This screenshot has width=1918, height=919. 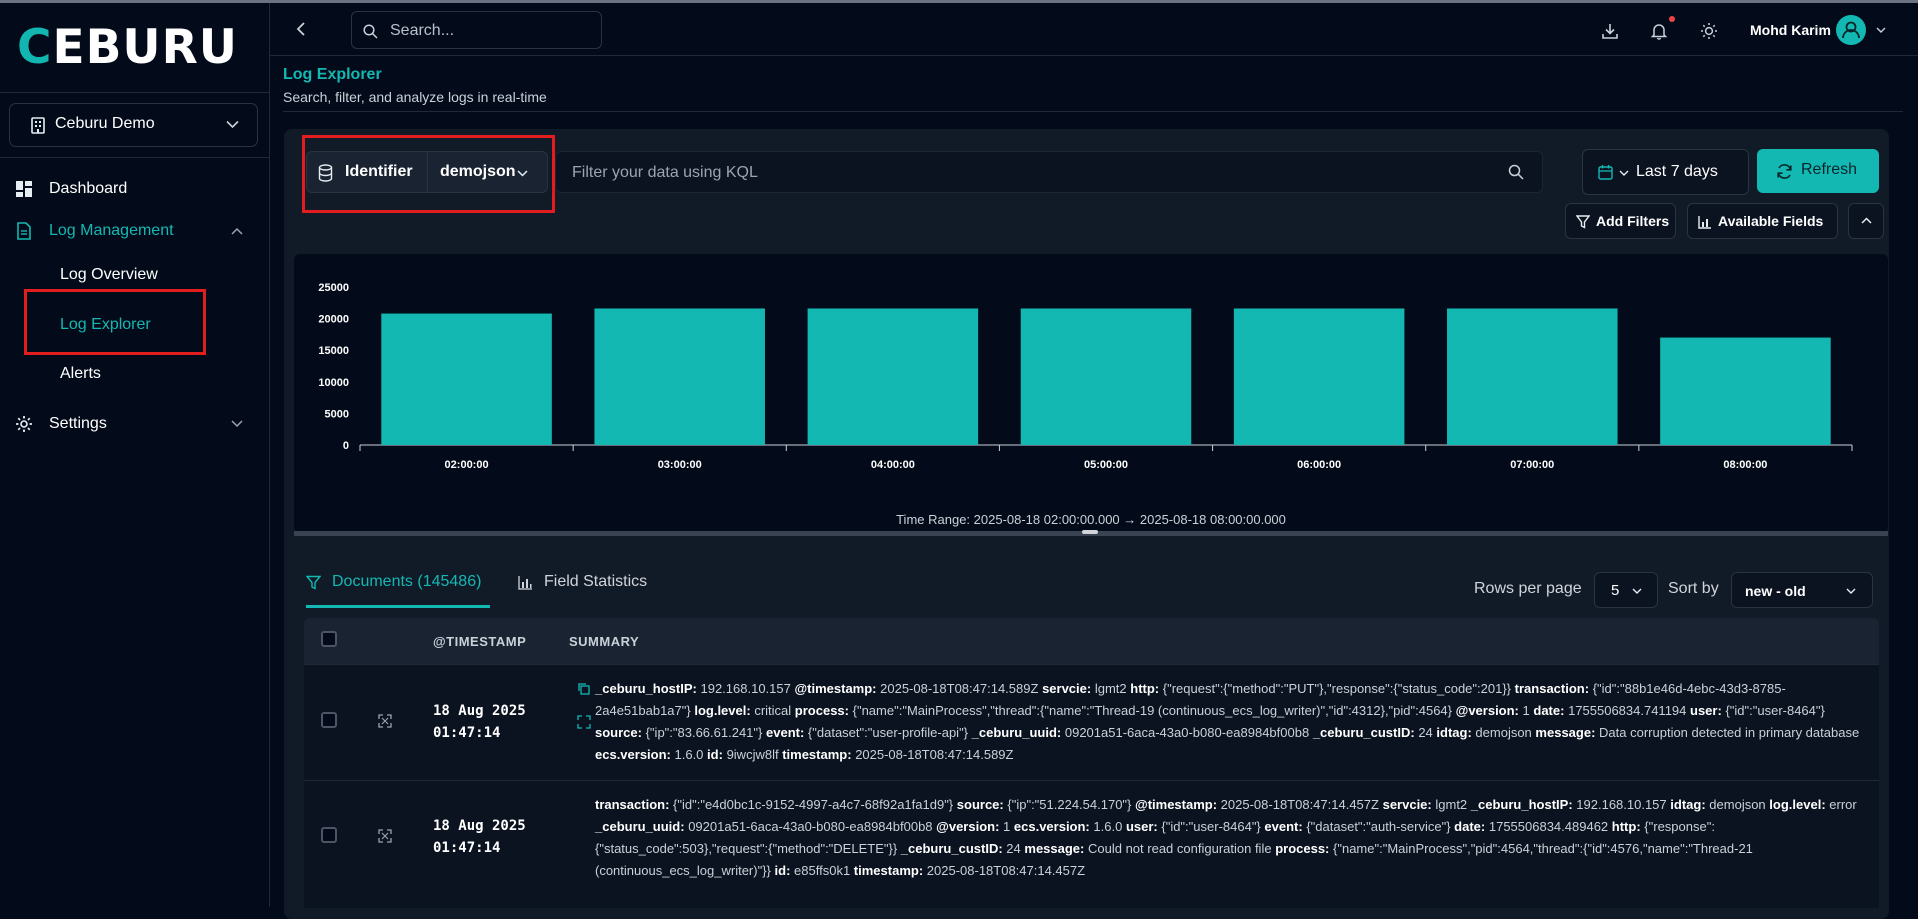 I want to click on x-tick-label: 06:00:00, so click(x=1319, y=465).